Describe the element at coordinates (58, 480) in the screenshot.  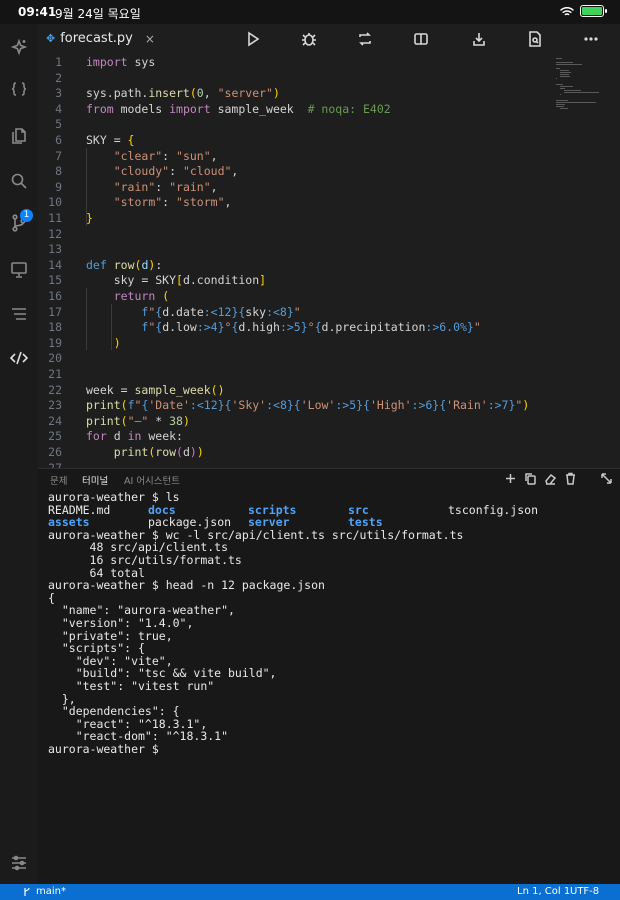
I see `tab-problems: 문제` at that location.